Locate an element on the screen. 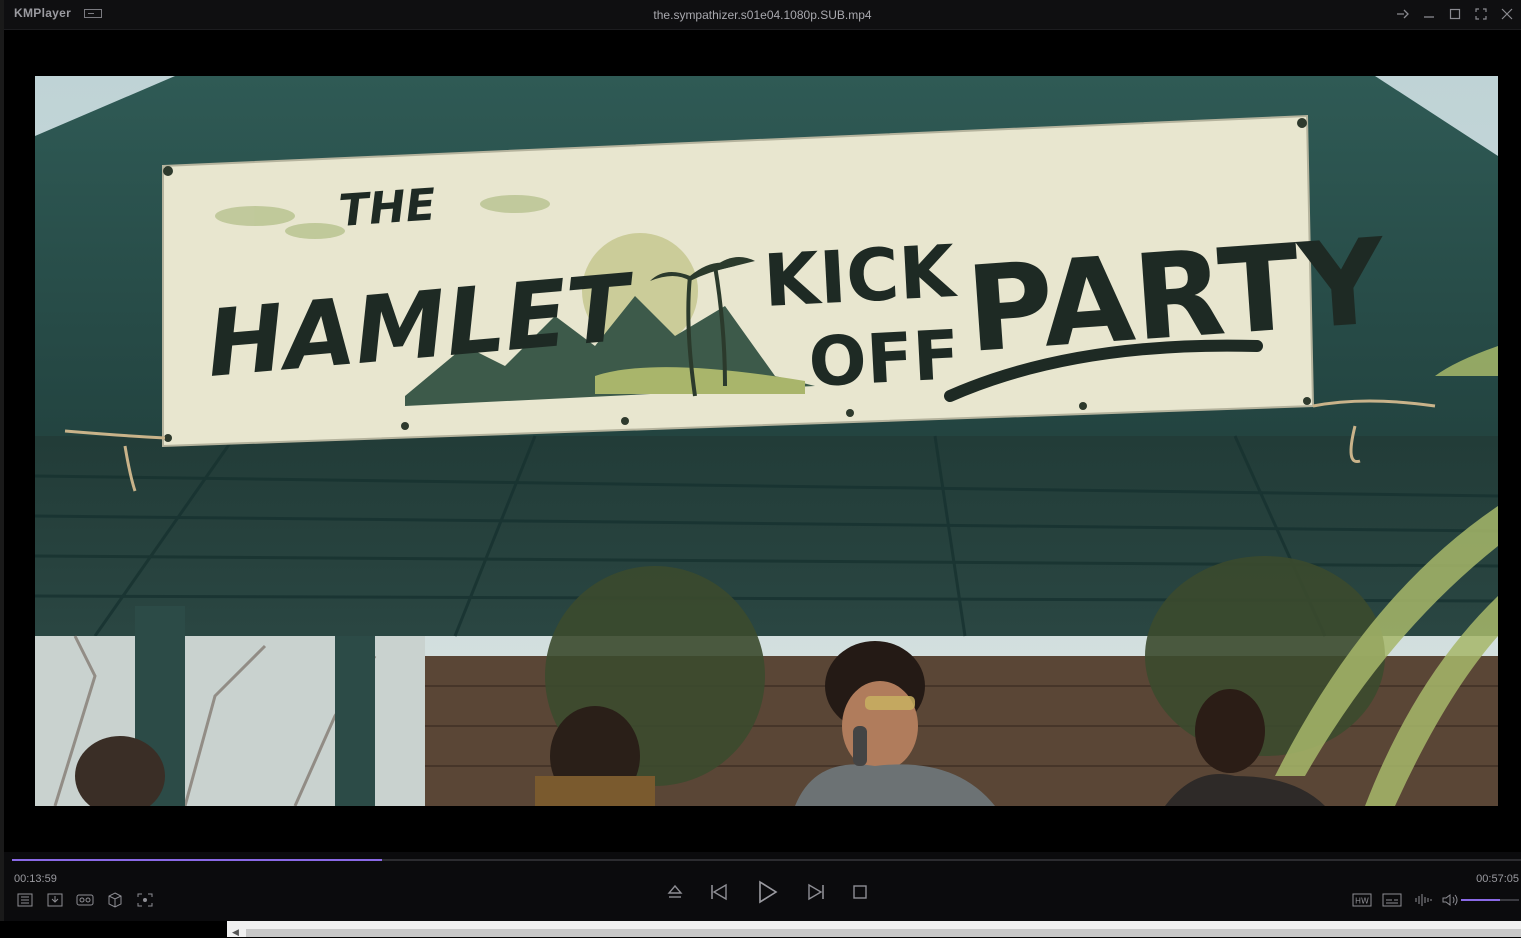 Image resolution: width=1521 pixels, height=938 pixels. banner-text-kick: KICK is located at coordinates (860, 276).